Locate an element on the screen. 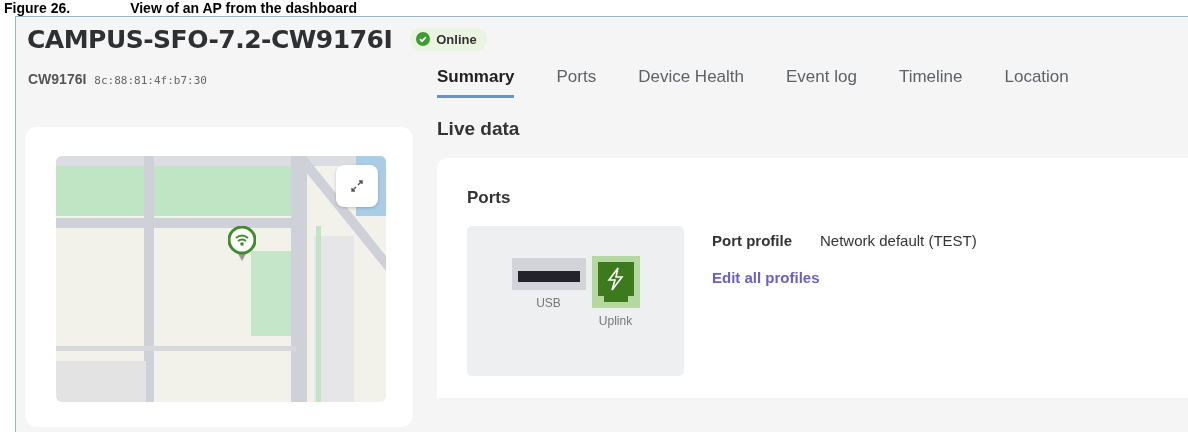 The width and height of the screenshot is (1188, 432). usb-port-icon is located at coordinates (548, 274).